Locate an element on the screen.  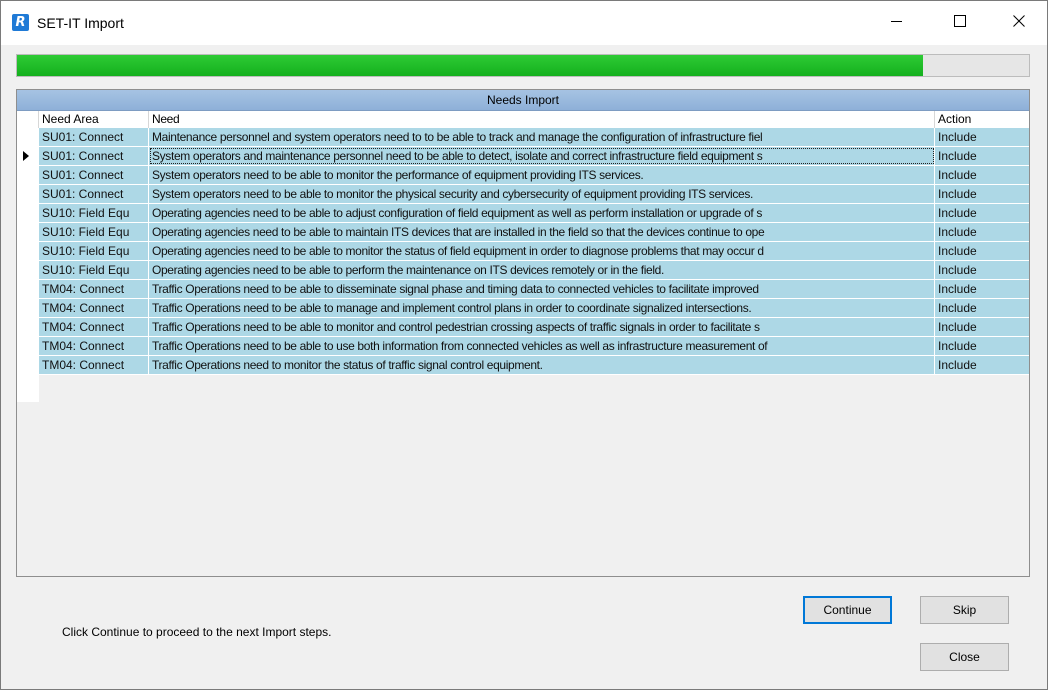
close-window-button is located at coordinates (1019, 17).